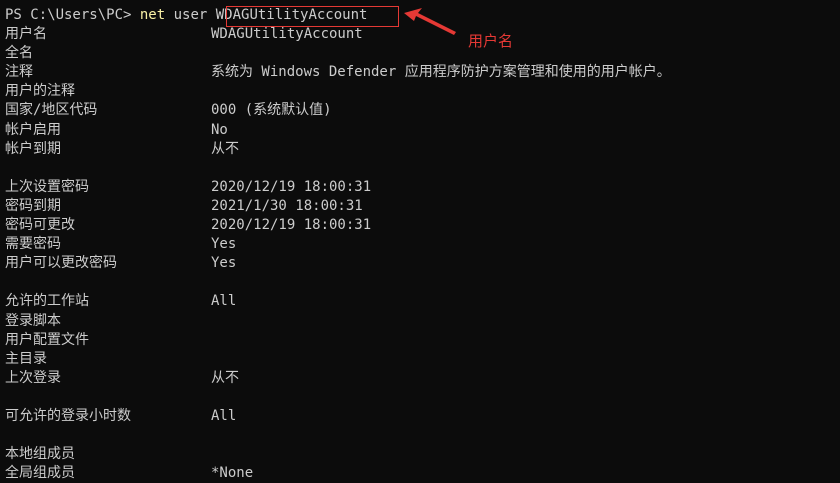 This screenshot has width=840, height=483. Describe the element at coordinates (219, 129) in the screenshot. I see `field-value: No` at that location.